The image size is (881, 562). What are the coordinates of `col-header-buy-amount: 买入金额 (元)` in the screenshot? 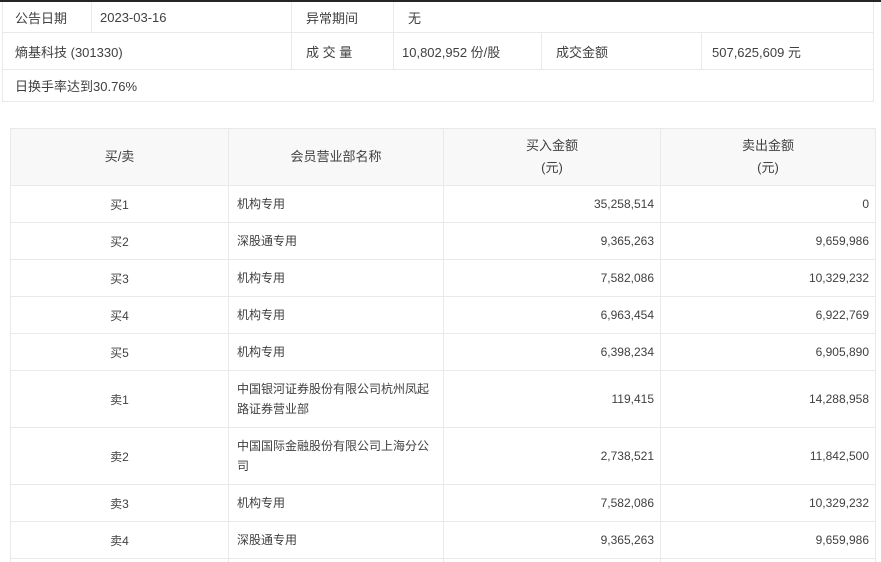 It's located at (552, 157).